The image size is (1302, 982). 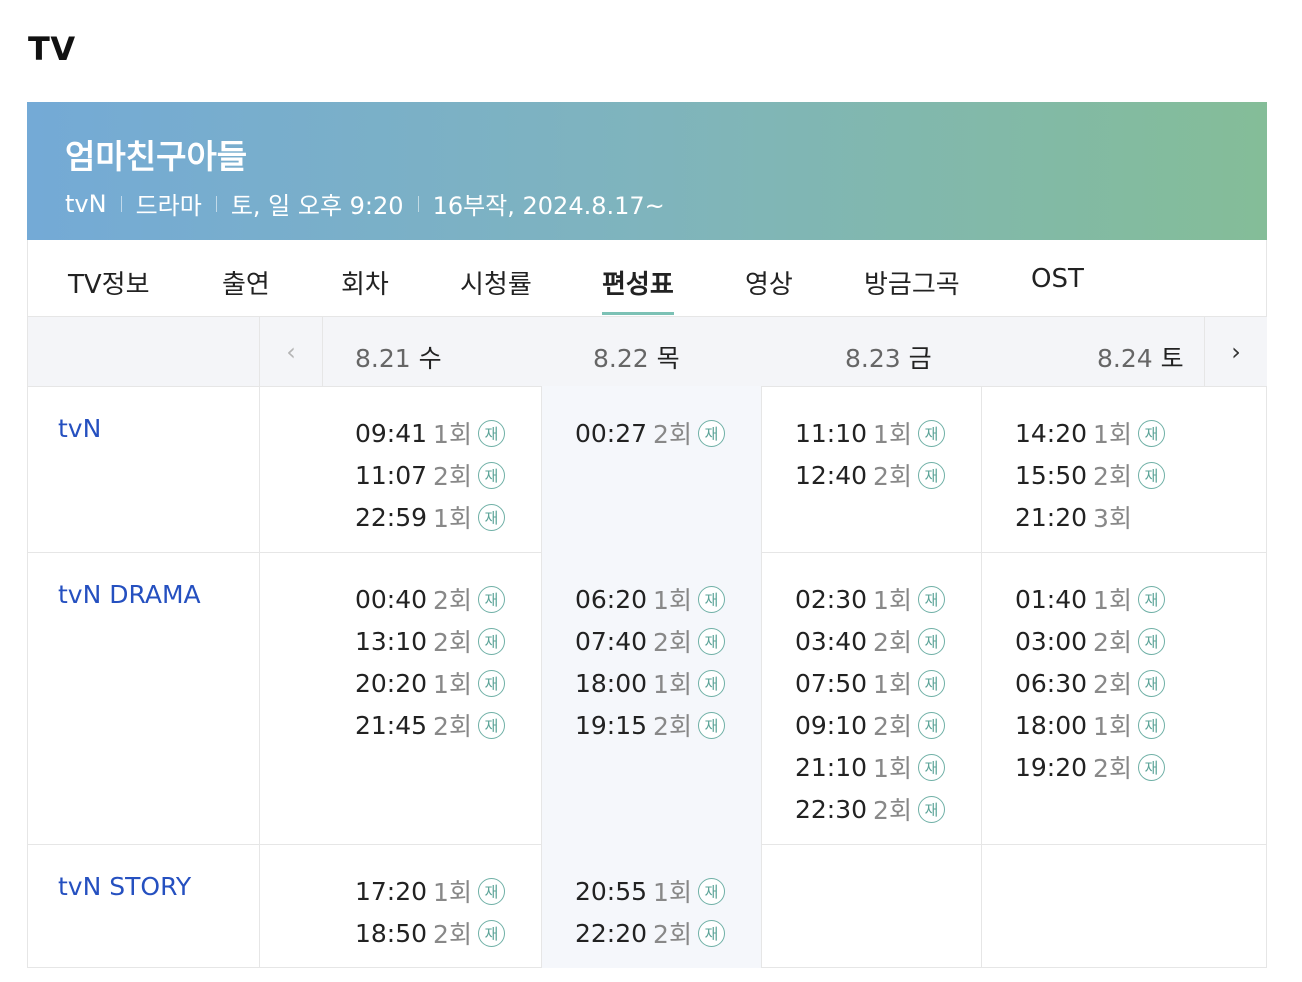 I want to click on schedule-day-cell: 00:40 2회 재 13:10 2회 재 20:20 1회 재 21:45 2회 재, so click(x=400, y=698).